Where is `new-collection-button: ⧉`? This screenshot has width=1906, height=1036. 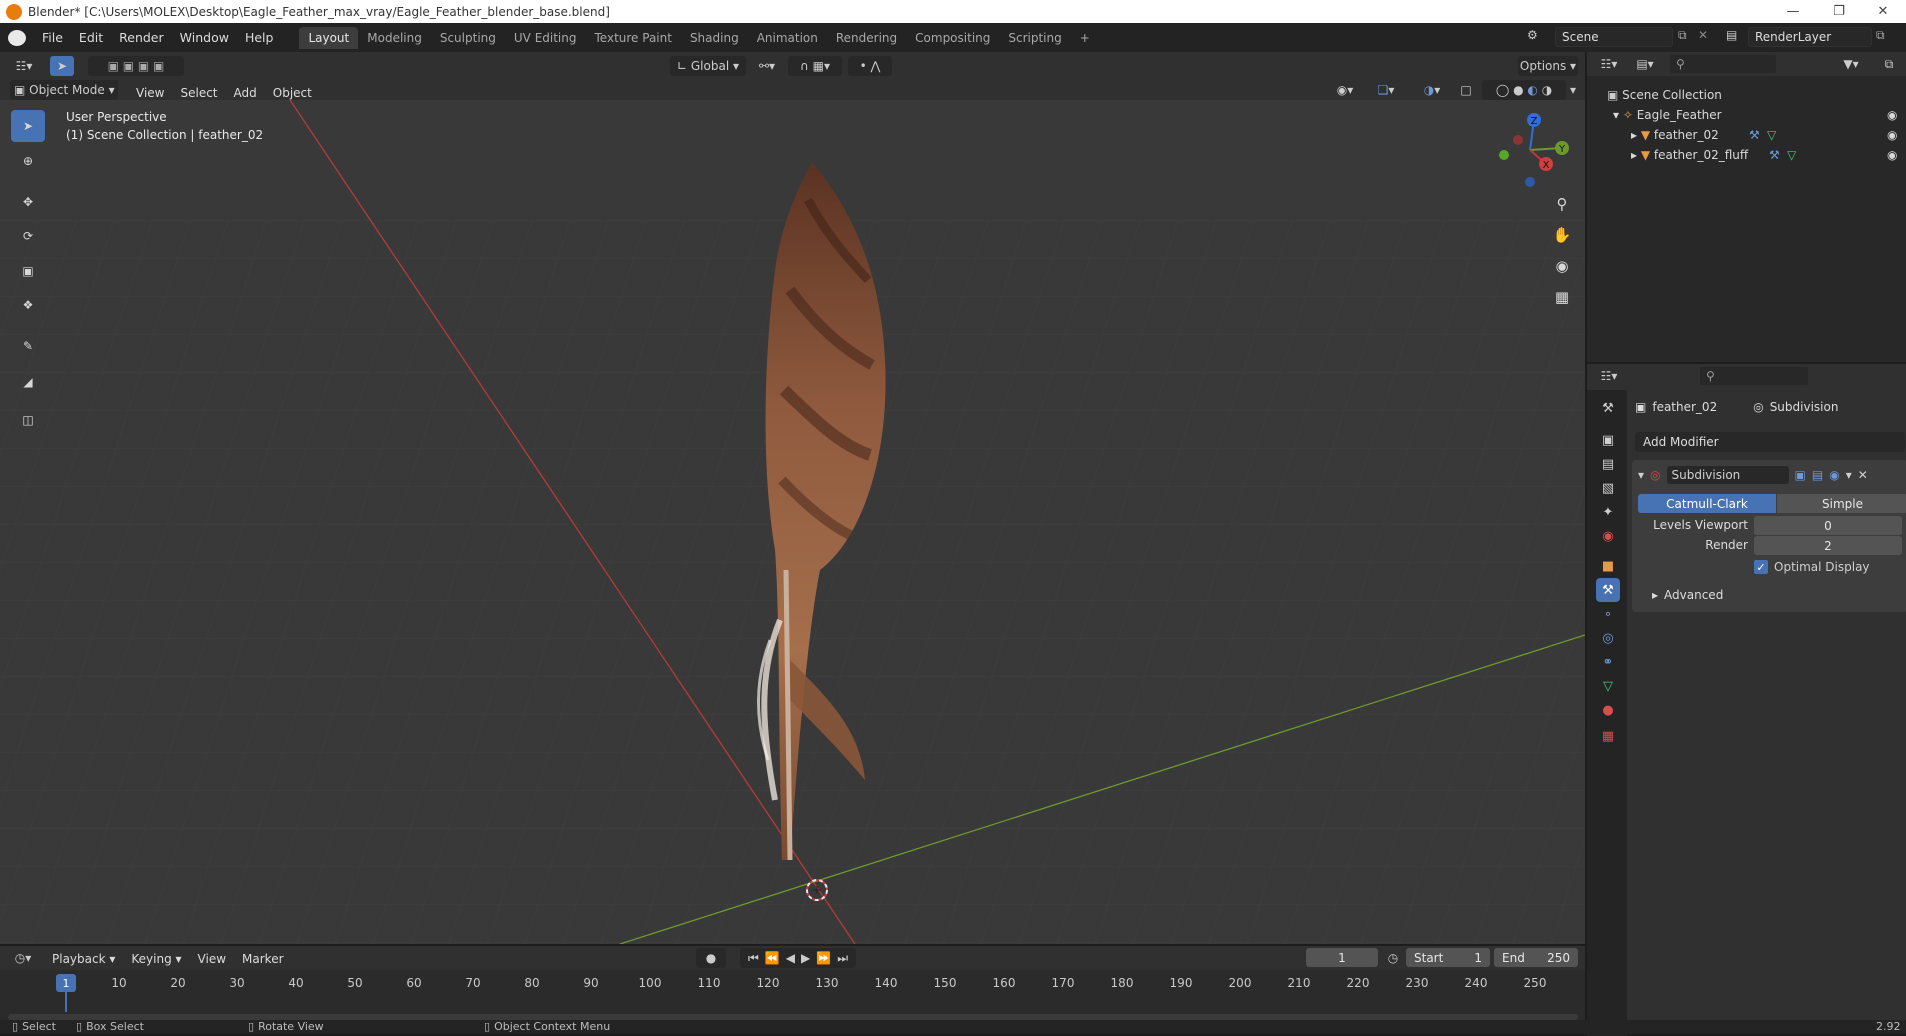
new-collection-button: ⧉ is located at coordinates (1889, 64).